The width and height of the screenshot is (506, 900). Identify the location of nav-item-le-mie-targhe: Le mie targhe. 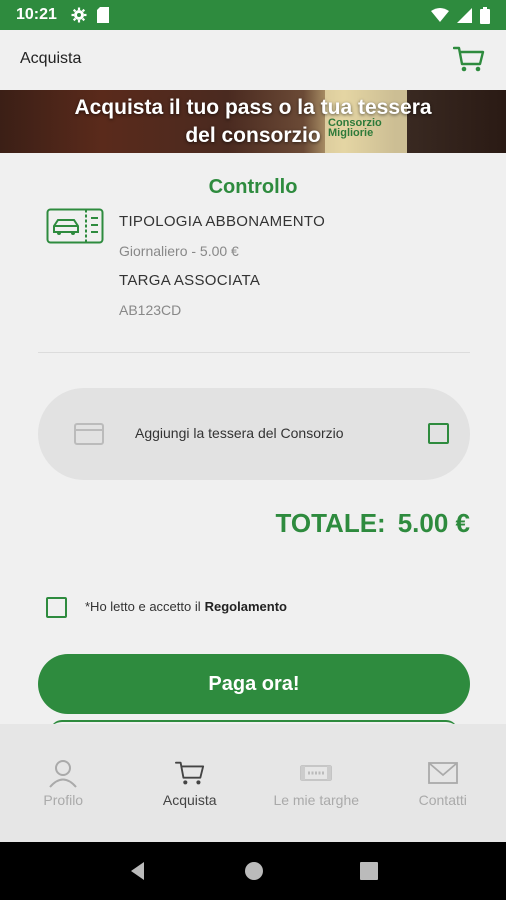
(316, 783).